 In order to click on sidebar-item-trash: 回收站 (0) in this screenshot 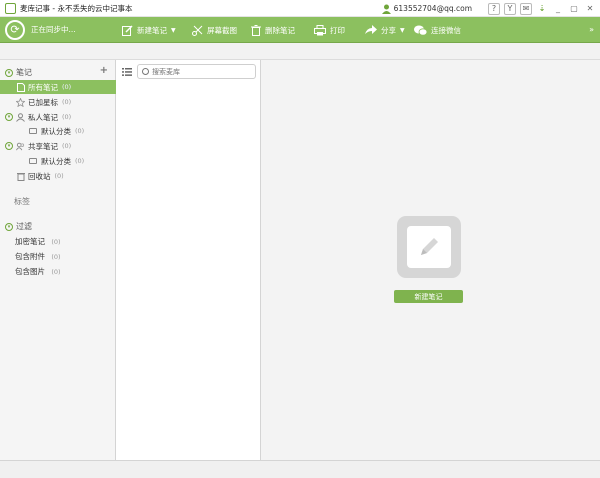, I will do `click(58, 176)`.